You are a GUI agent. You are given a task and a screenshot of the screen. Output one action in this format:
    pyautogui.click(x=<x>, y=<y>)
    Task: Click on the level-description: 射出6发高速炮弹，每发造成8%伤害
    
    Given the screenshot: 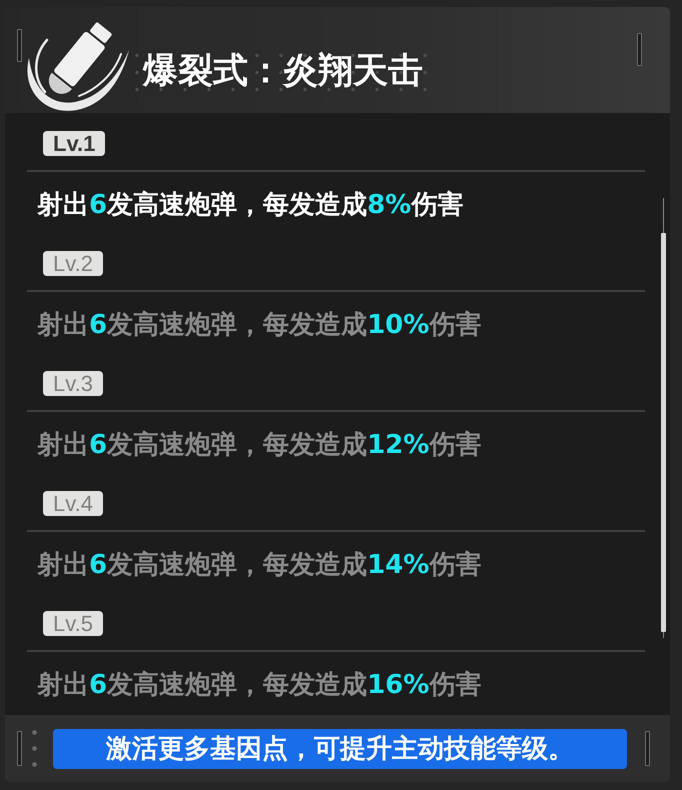 What is the action you would take?
    pyautogui.click(x=250, y=205)
    